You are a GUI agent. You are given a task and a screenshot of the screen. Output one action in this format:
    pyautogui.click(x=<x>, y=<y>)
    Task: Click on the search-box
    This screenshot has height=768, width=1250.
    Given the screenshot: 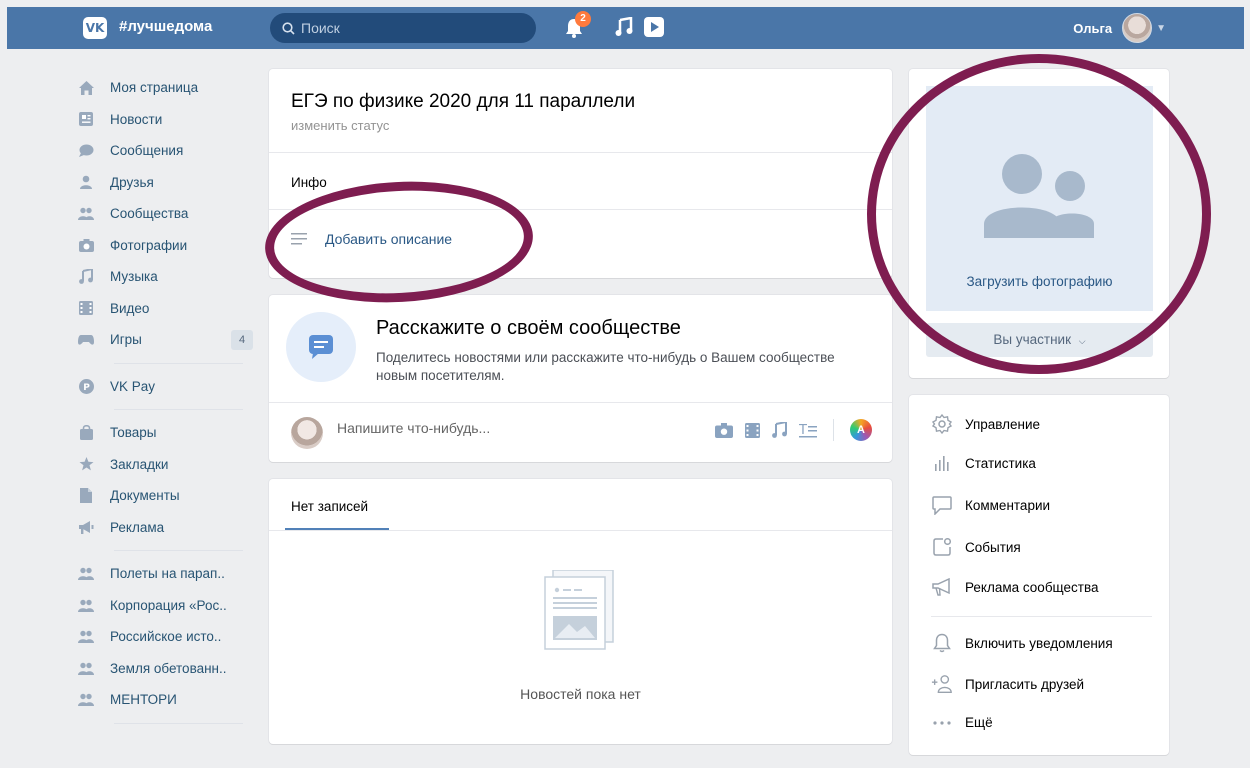 What is the action you would take?
    pyautogui.click(x=403, y=28)
    